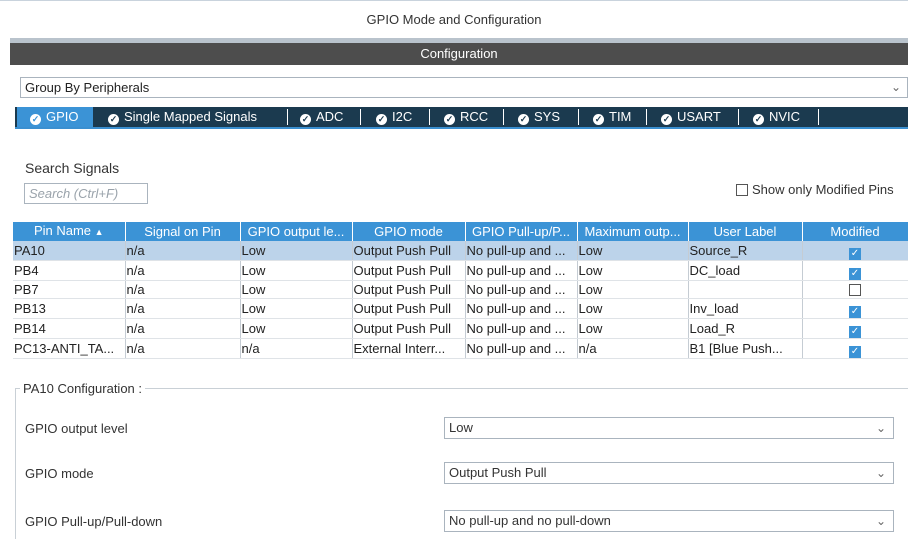 This screenshot has width=908, height=539. I want to click on gpio-output-level-value: Low, so click(461, 427).